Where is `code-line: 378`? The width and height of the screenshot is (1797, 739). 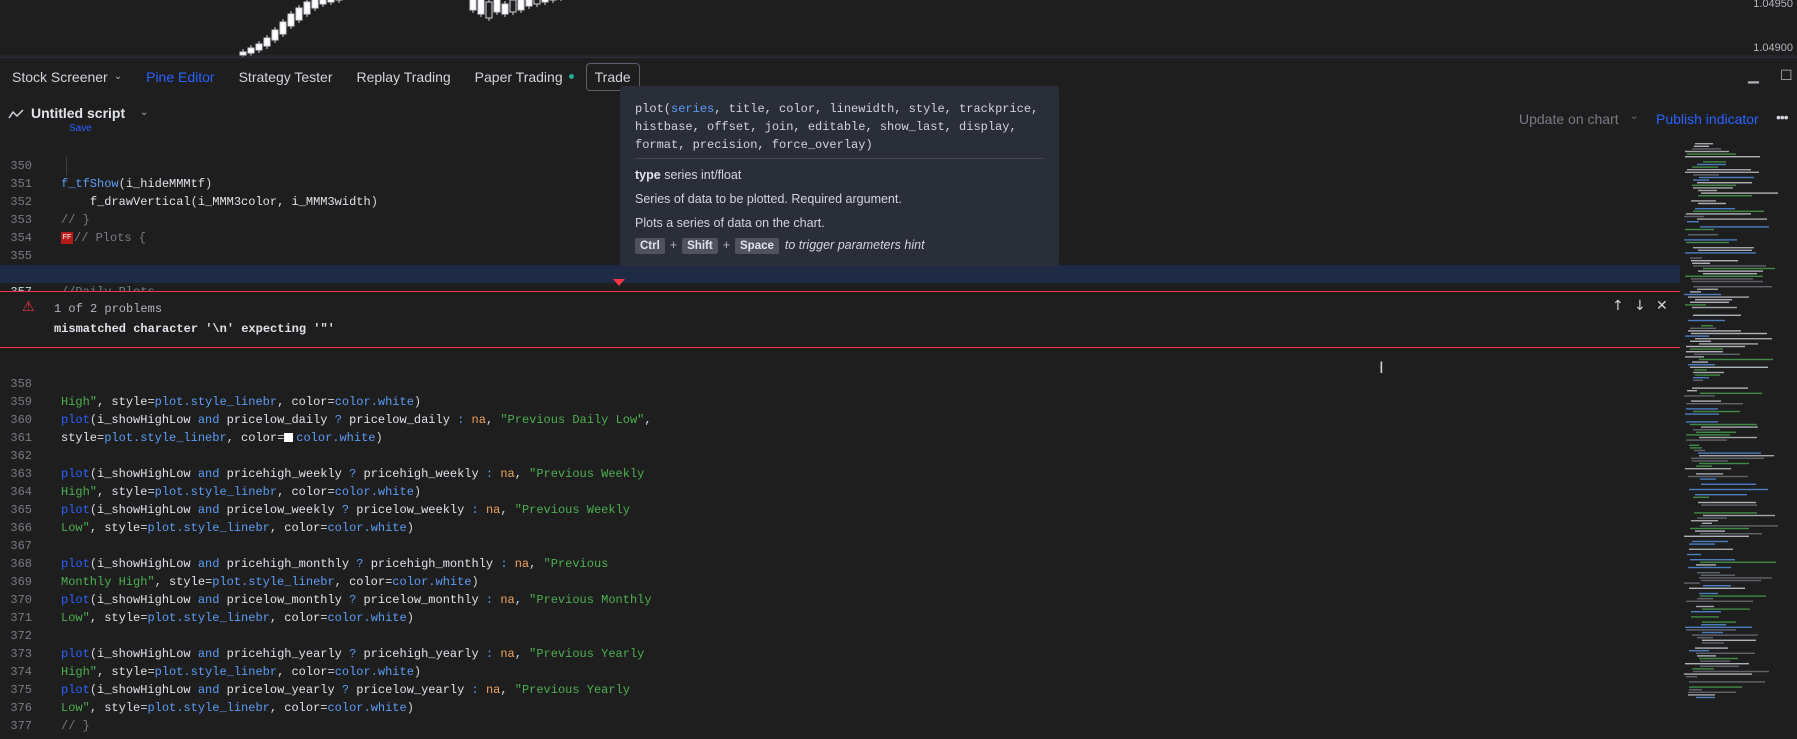
code-line: 378 is located at coordinates (840, 728).